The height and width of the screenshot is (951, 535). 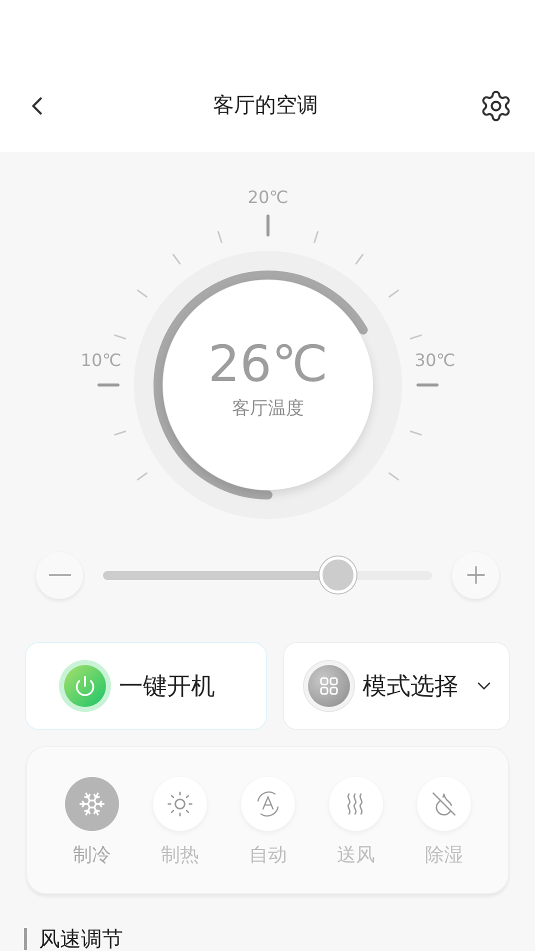 I want to click on decrease-button, so click(x=59, y=575).